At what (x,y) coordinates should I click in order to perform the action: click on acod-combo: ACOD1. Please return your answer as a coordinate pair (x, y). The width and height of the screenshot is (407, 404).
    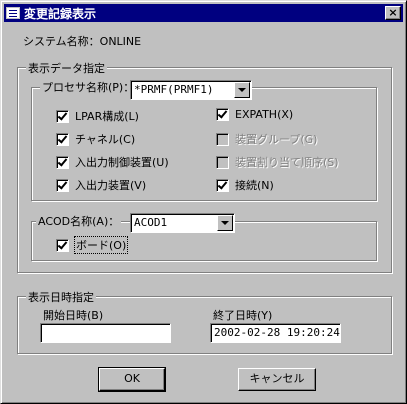
    Looking at the image, I should click on (182, 223).